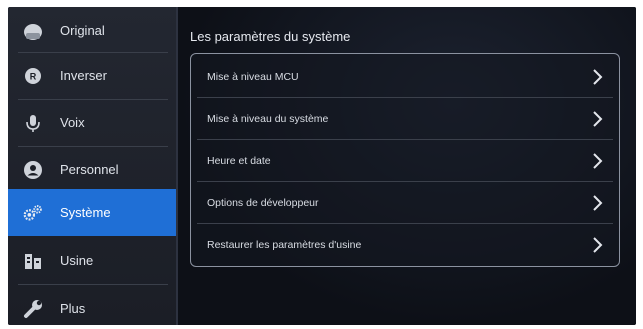  Describe the element at coordinates (33, 170) in the screenshot. I see `person-icon` at that location.